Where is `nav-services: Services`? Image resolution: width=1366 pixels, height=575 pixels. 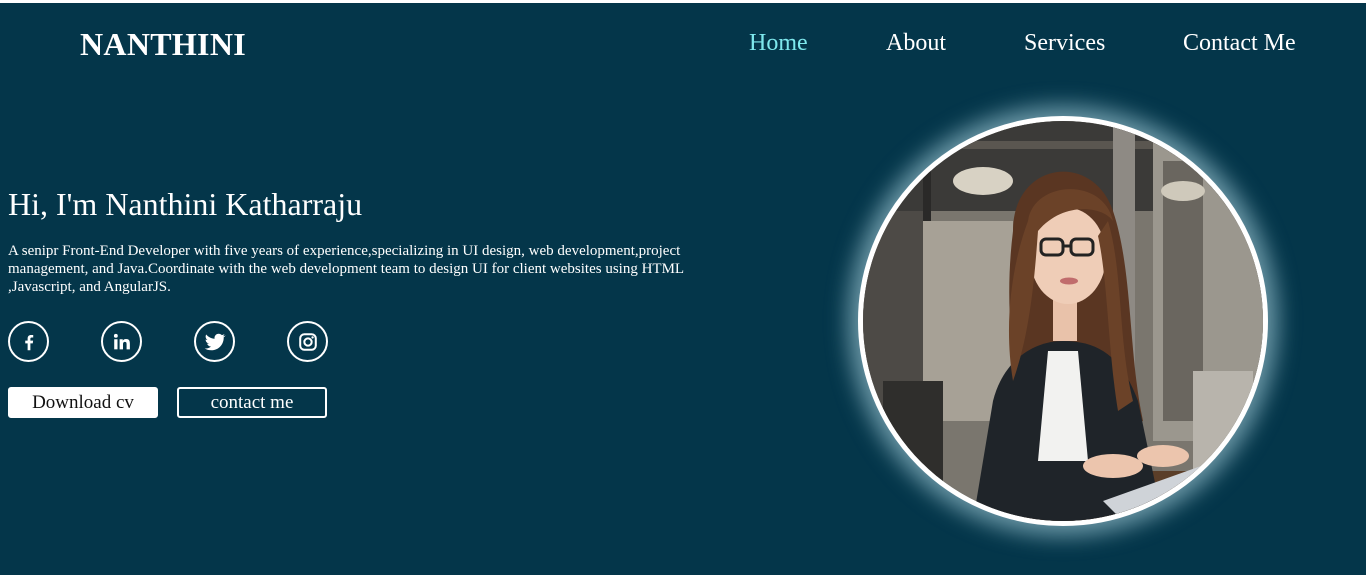
nav-services: Services is located at coordinates (1064, 43).